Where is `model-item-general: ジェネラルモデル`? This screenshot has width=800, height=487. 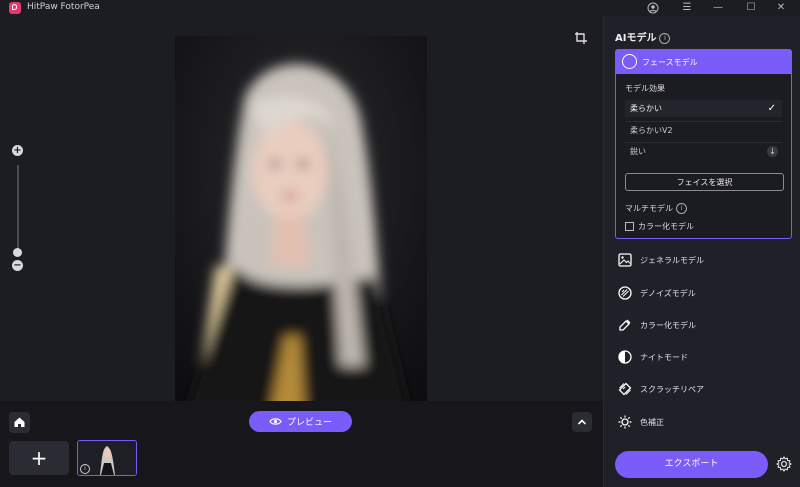
model-item-general: ジェネラルモデル is located at coordinates (703, 260).